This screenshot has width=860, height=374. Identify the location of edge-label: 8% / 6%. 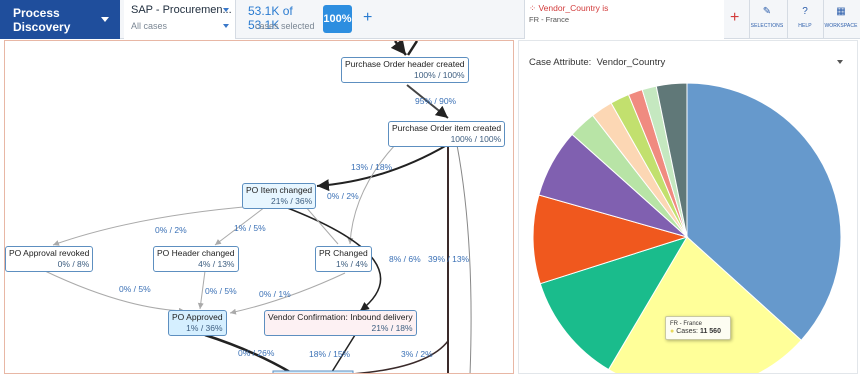
(405, 259).